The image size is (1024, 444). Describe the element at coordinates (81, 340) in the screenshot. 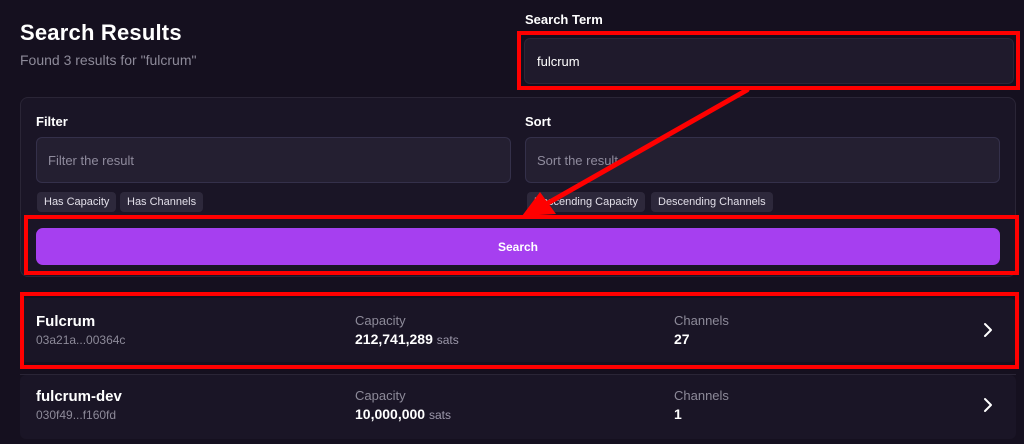

I see `node-pubkey: 03a21a...00364c` at that location.